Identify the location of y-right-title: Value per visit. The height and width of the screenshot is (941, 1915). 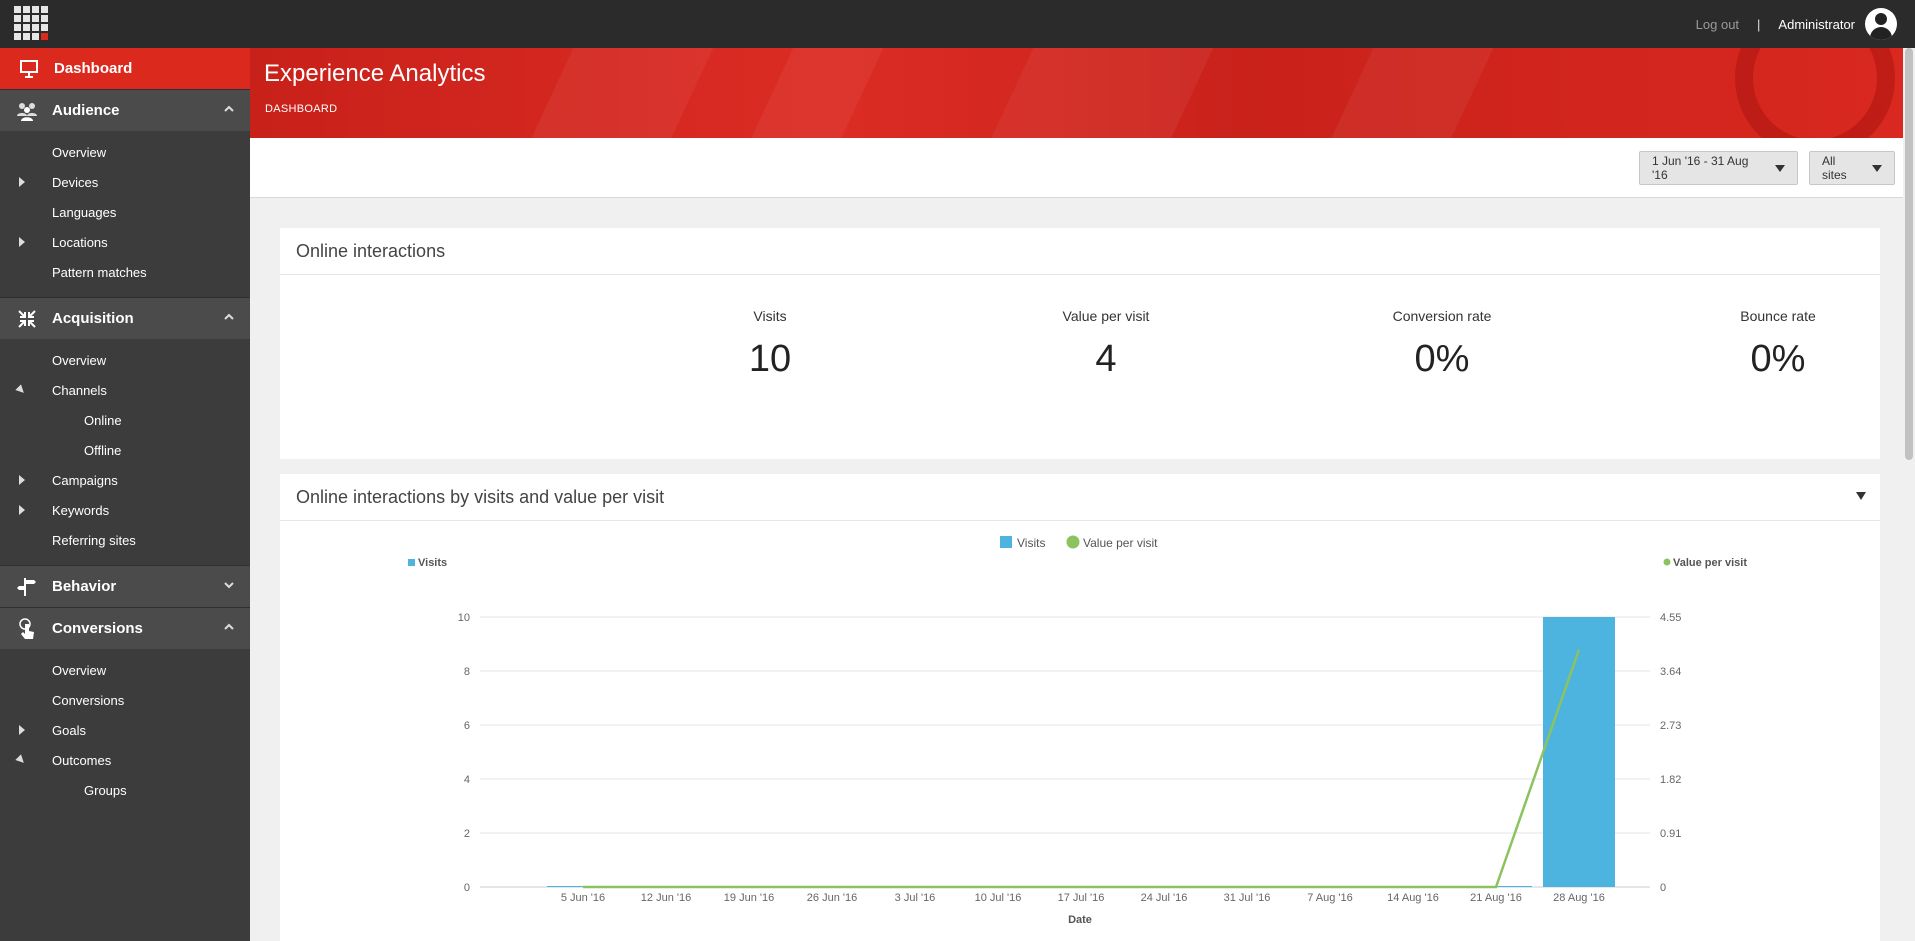
(1710, 563).